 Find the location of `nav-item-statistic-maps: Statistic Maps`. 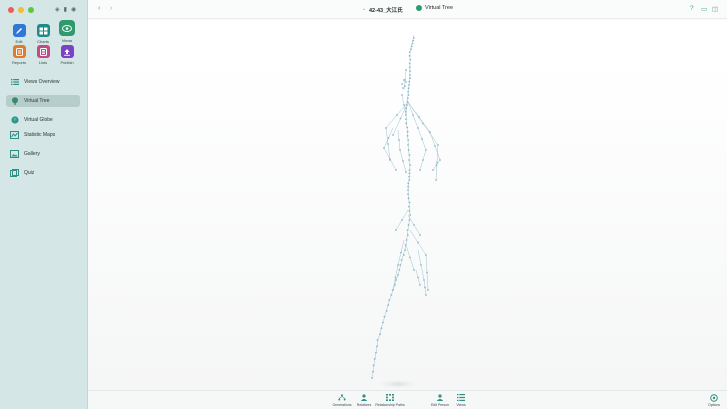

nav-item-statistic-maps: Statistic Maps is located at coordinates (43, 135).